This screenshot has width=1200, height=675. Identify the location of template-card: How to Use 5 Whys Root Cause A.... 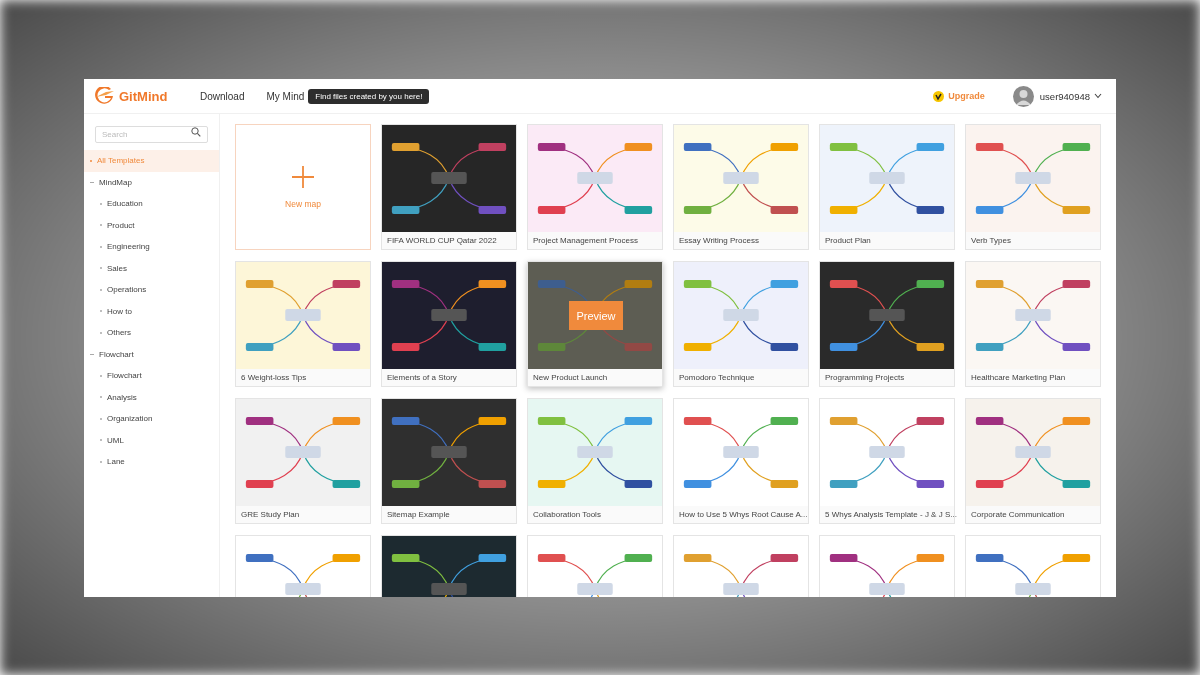
(741, 461).